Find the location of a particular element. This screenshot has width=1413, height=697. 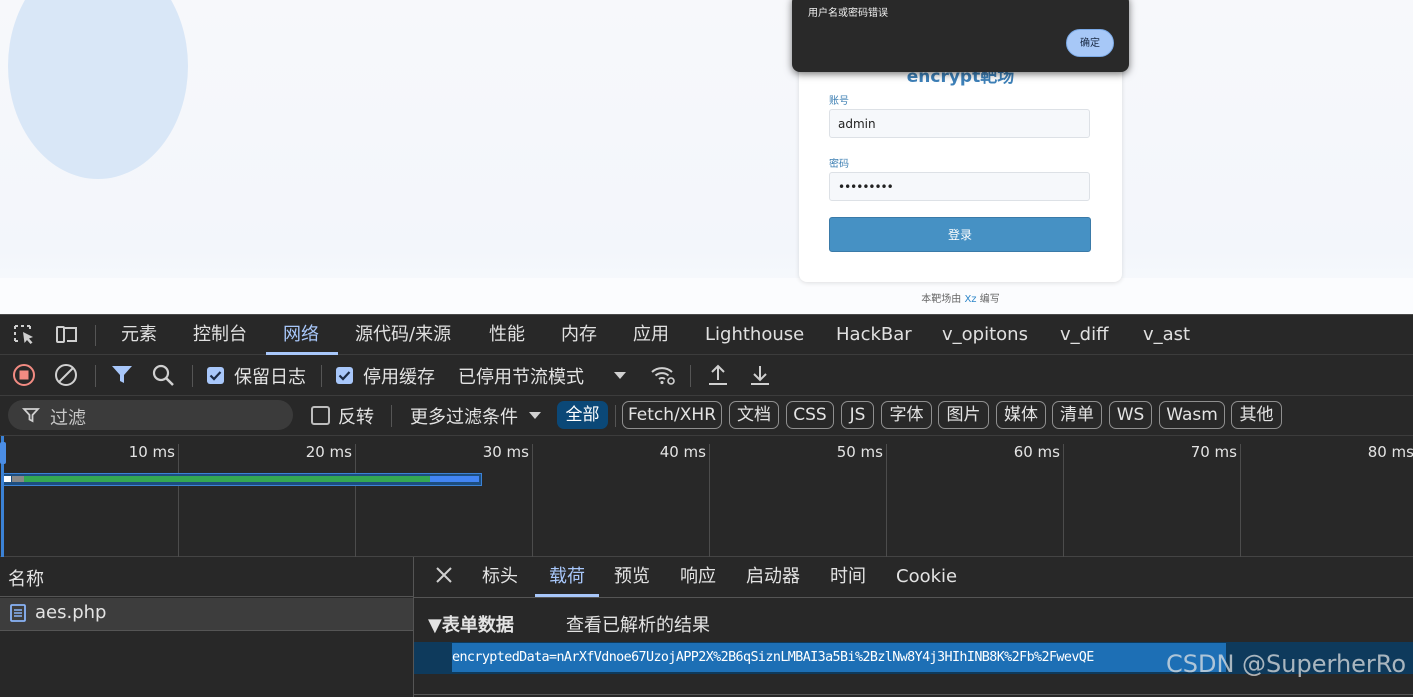

network-toolbar: 保留日志 停用缓存 已停用节流模式 is located at coordinates (706, 375).